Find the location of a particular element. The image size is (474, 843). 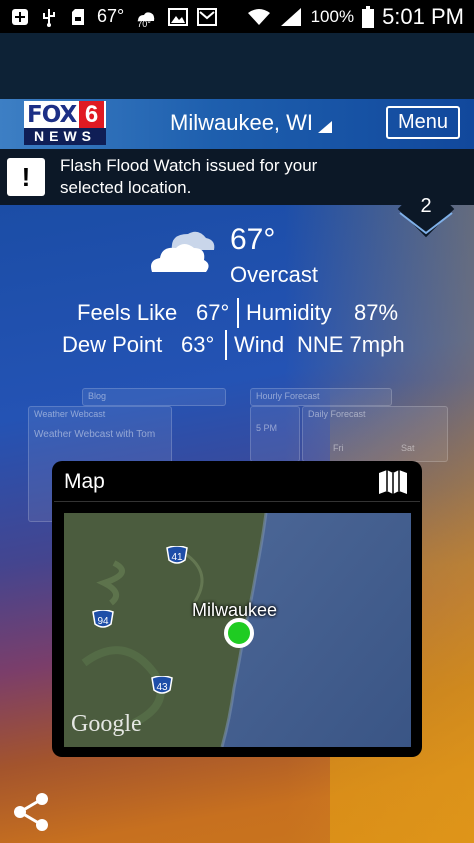

alert-icon: ! is located at coordinates (26, 177).